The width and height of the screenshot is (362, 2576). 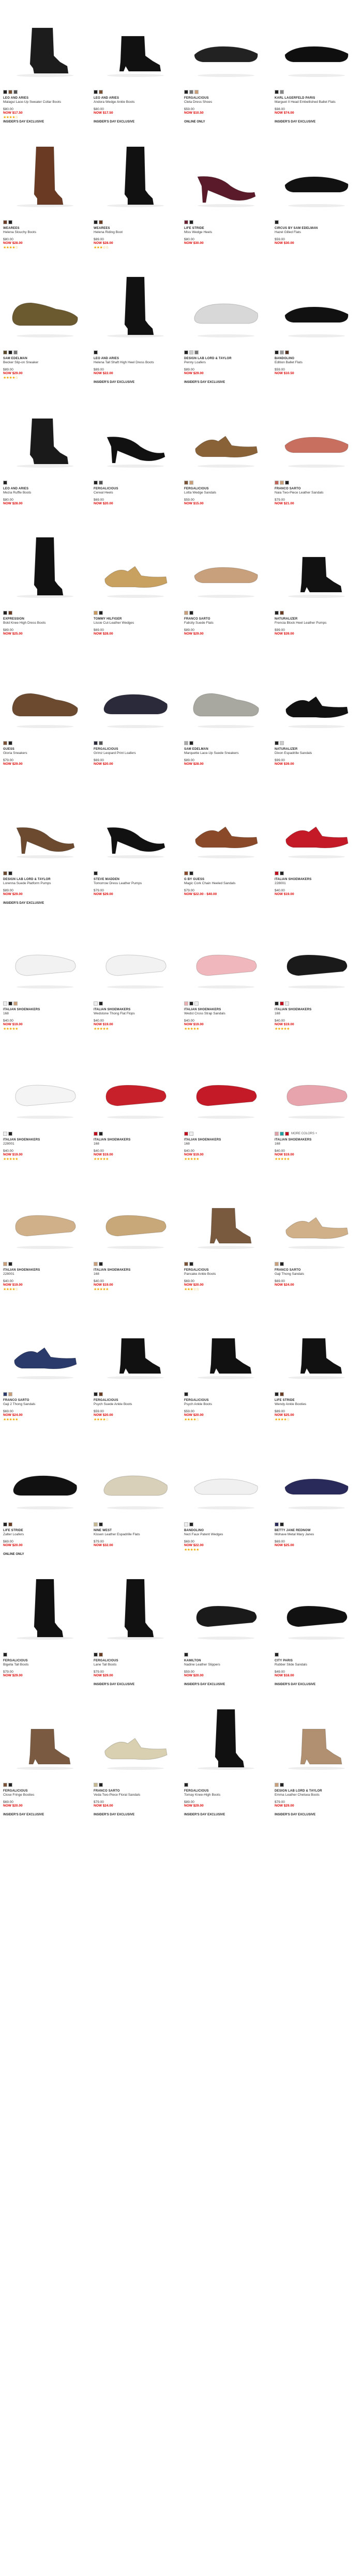 What do you see at coordinates (136, 619) in the screenshot?
I see `product-brand: TOMMY HILFIGER` at bounding box center [136, 619].